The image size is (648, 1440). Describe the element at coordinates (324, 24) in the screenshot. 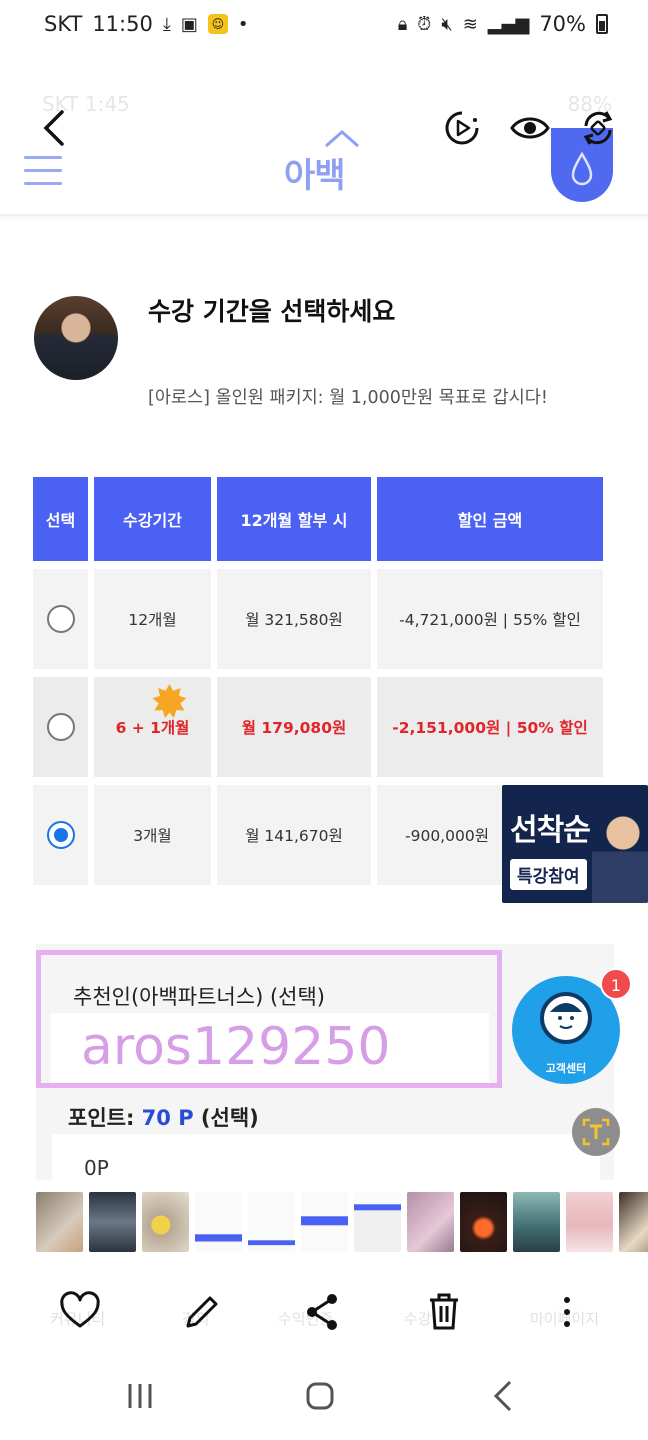

I see `status-bar: SKT 11:50 ⤓ ▣ ☺ • 🔒︎ ⏰︎ 🔇︎ ≋ ▂▄▆ 70%` at that location.